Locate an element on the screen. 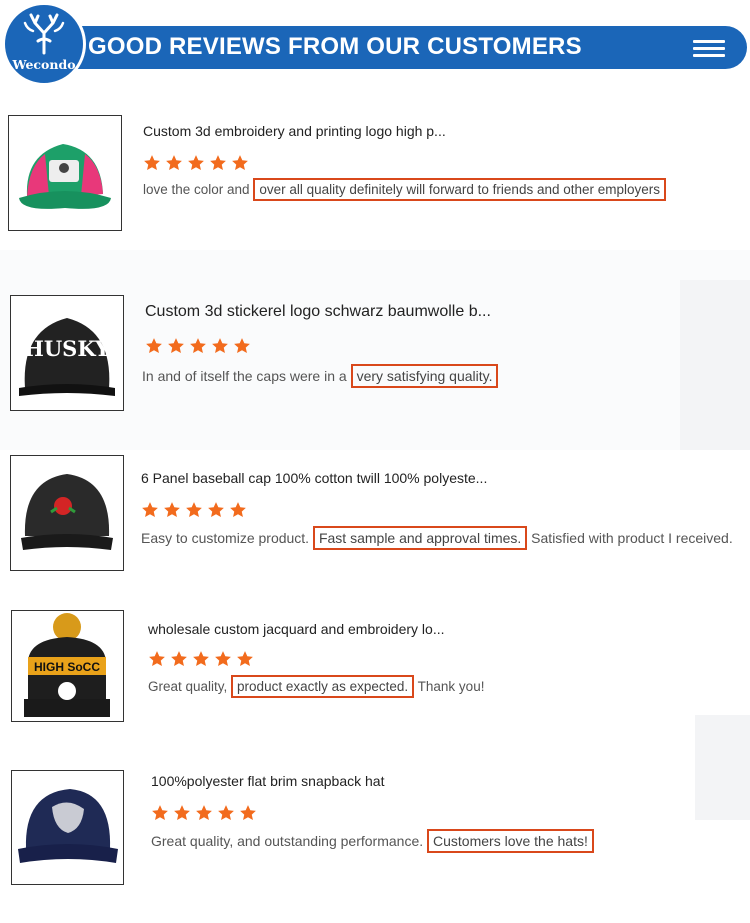 The image size is (750, 923). review-text-start: Great quality, is located at coordinates (190, 686).